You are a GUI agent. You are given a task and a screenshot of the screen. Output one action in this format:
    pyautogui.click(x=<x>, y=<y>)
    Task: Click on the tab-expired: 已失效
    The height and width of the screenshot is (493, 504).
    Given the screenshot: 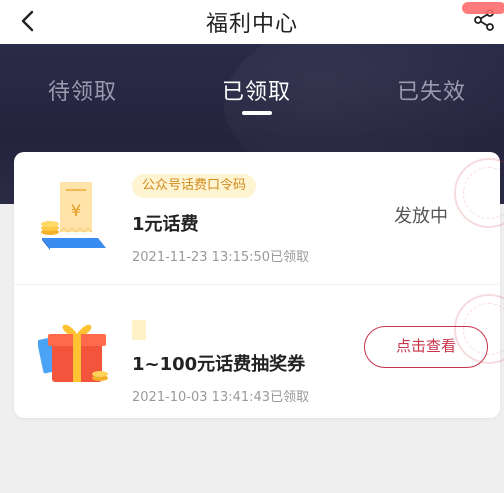 What is the action you would take?
    pyautogui.click(x=431, y=90)
    